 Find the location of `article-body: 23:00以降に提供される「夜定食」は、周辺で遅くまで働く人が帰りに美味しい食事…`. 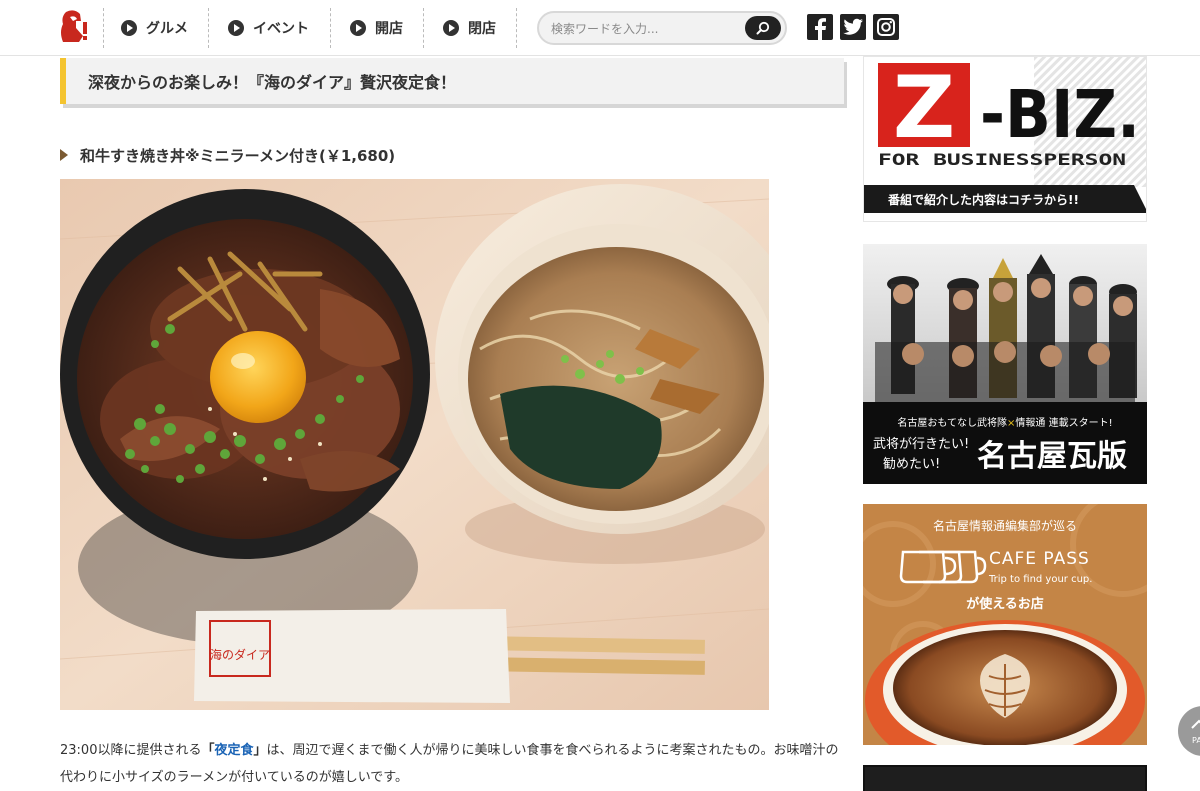

article-body: 23:00以降に提供される「夜定食」は、周辺で遅くまで働く人が帰りに美味しい食事… is located at coordinates (455, 764).